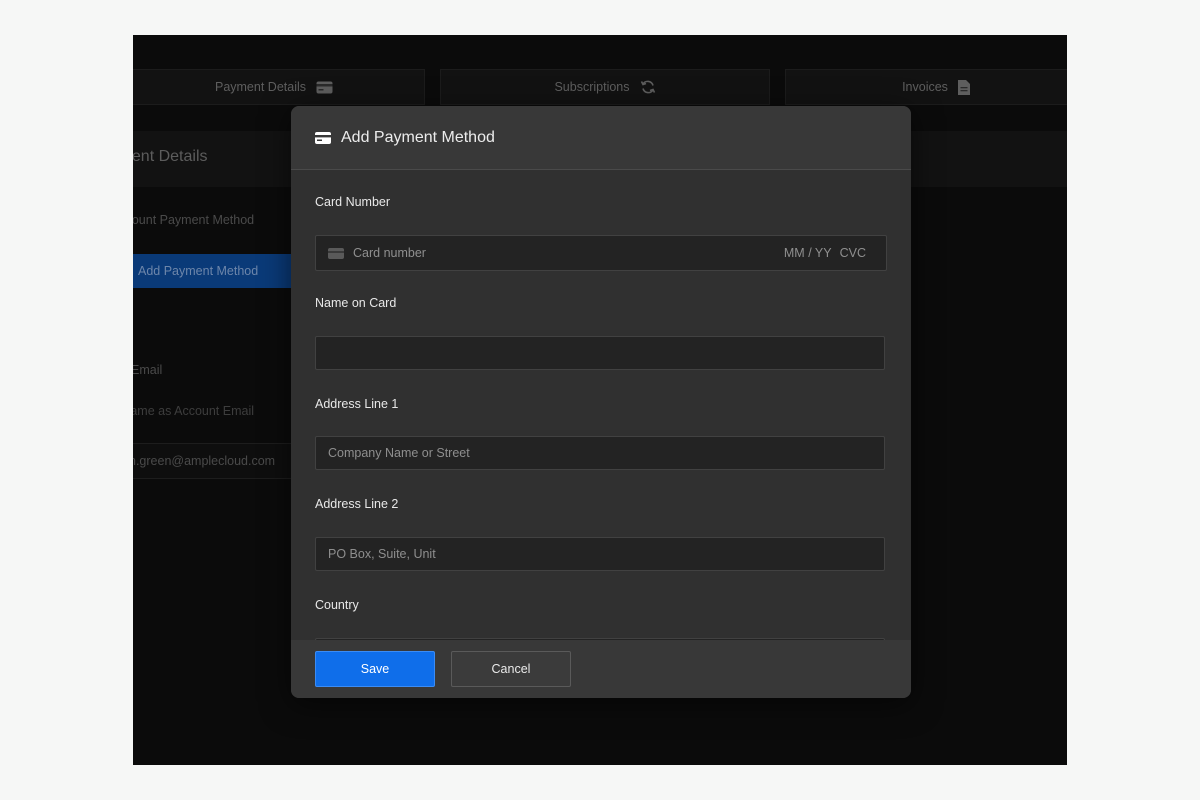 The image size is (1200, 800). Describe the element at coordinates (807, 253) in the screenshot. I see `card-expiry-placeholder: MM / YY` at that location.